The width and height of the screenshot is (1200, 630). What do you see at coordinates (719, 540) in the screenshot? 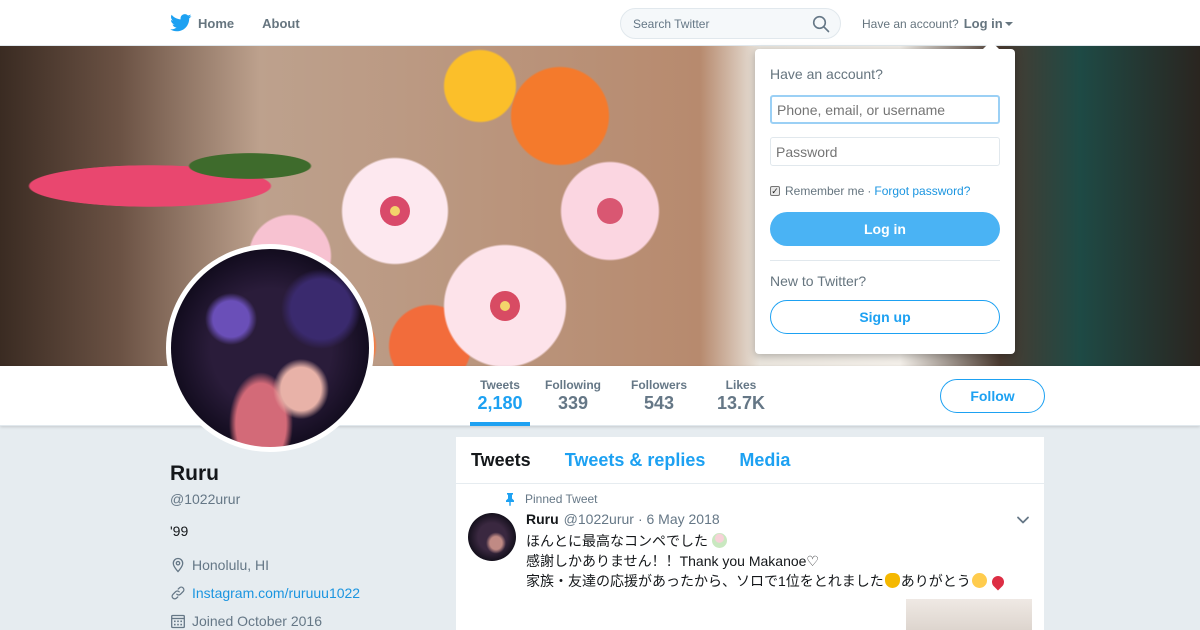
I see `tulip-emoji-icon` at bounding box center [719, 540].